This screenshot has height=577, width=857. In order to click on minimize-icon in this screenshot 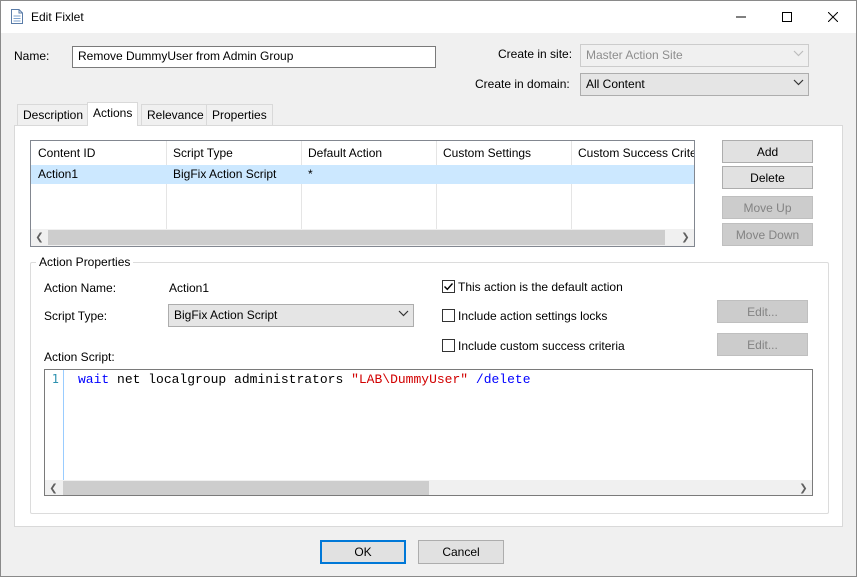, I will do `click(741, 17)`.